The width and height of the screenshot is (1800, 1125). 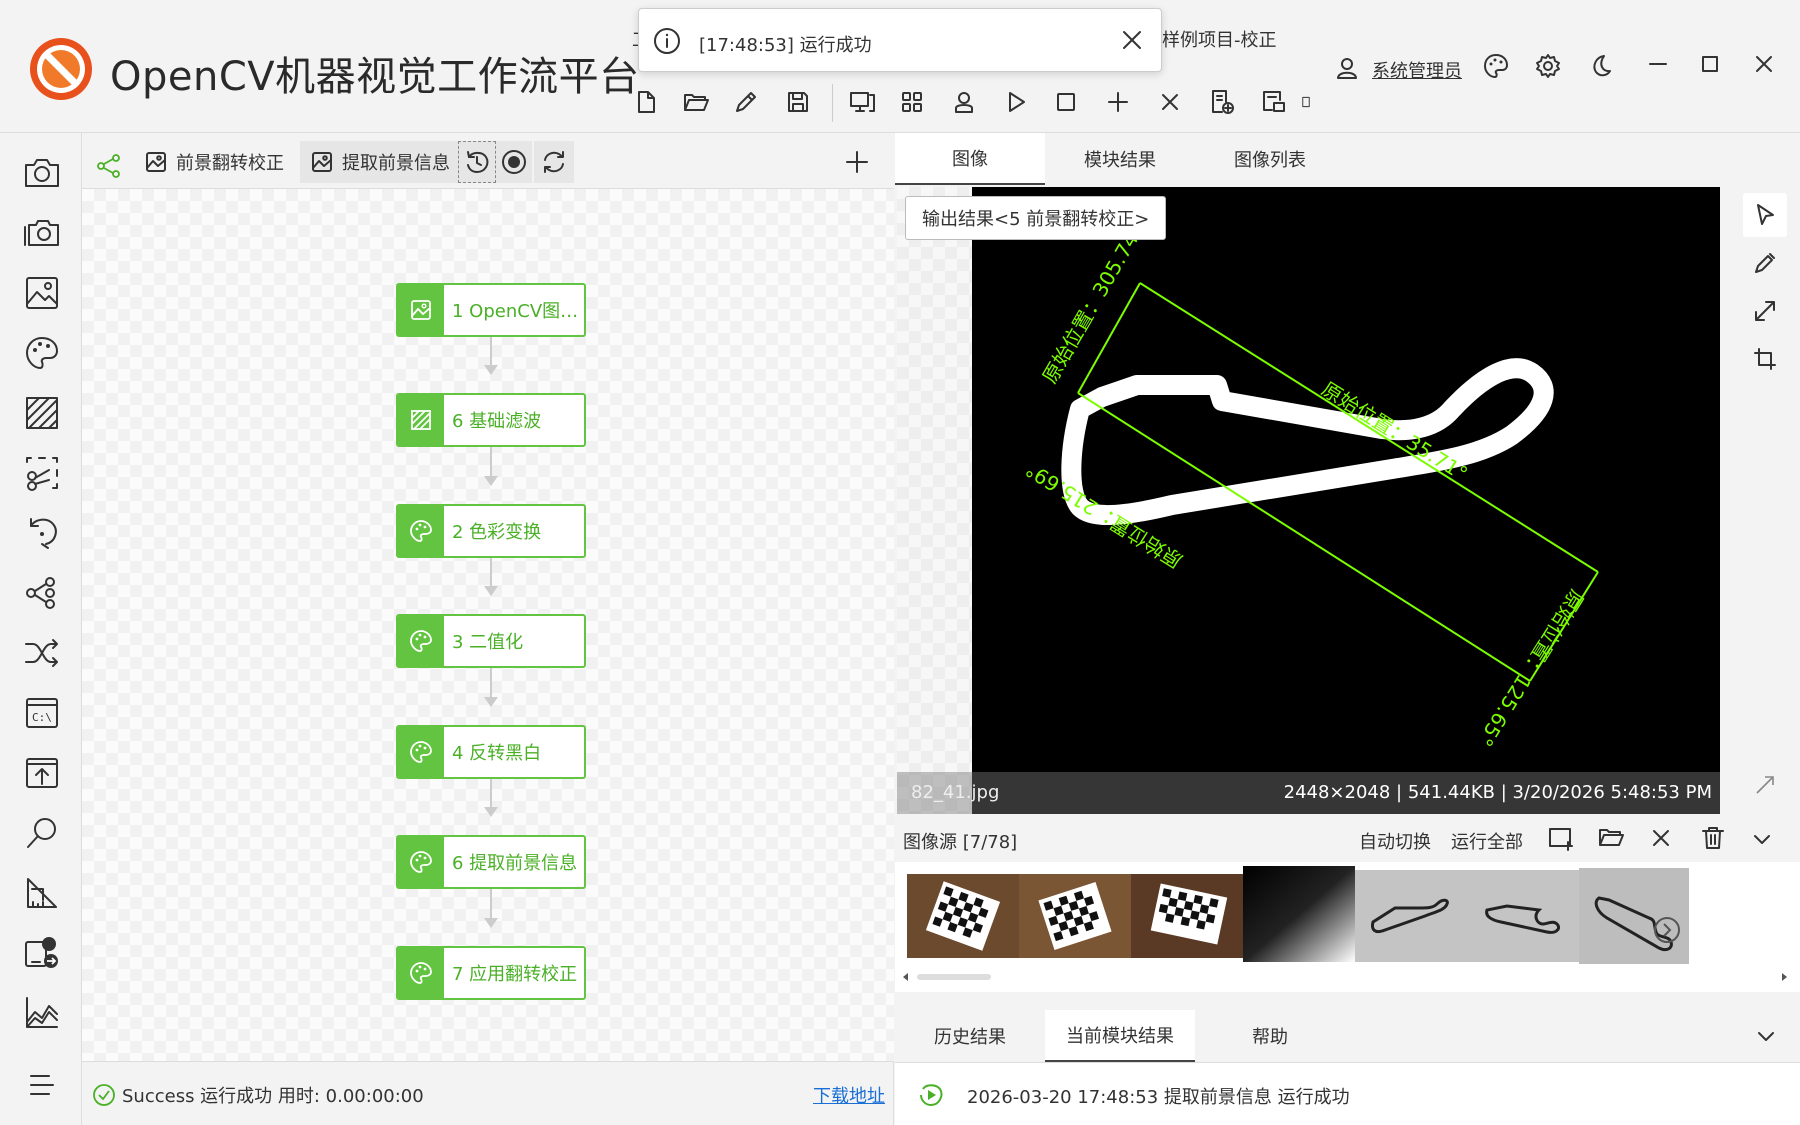 What do you see at coordinates (380, 162) in the screenshot?
I see `tab-flow-2: 提取前景信息` at bounding box center [380, 162].